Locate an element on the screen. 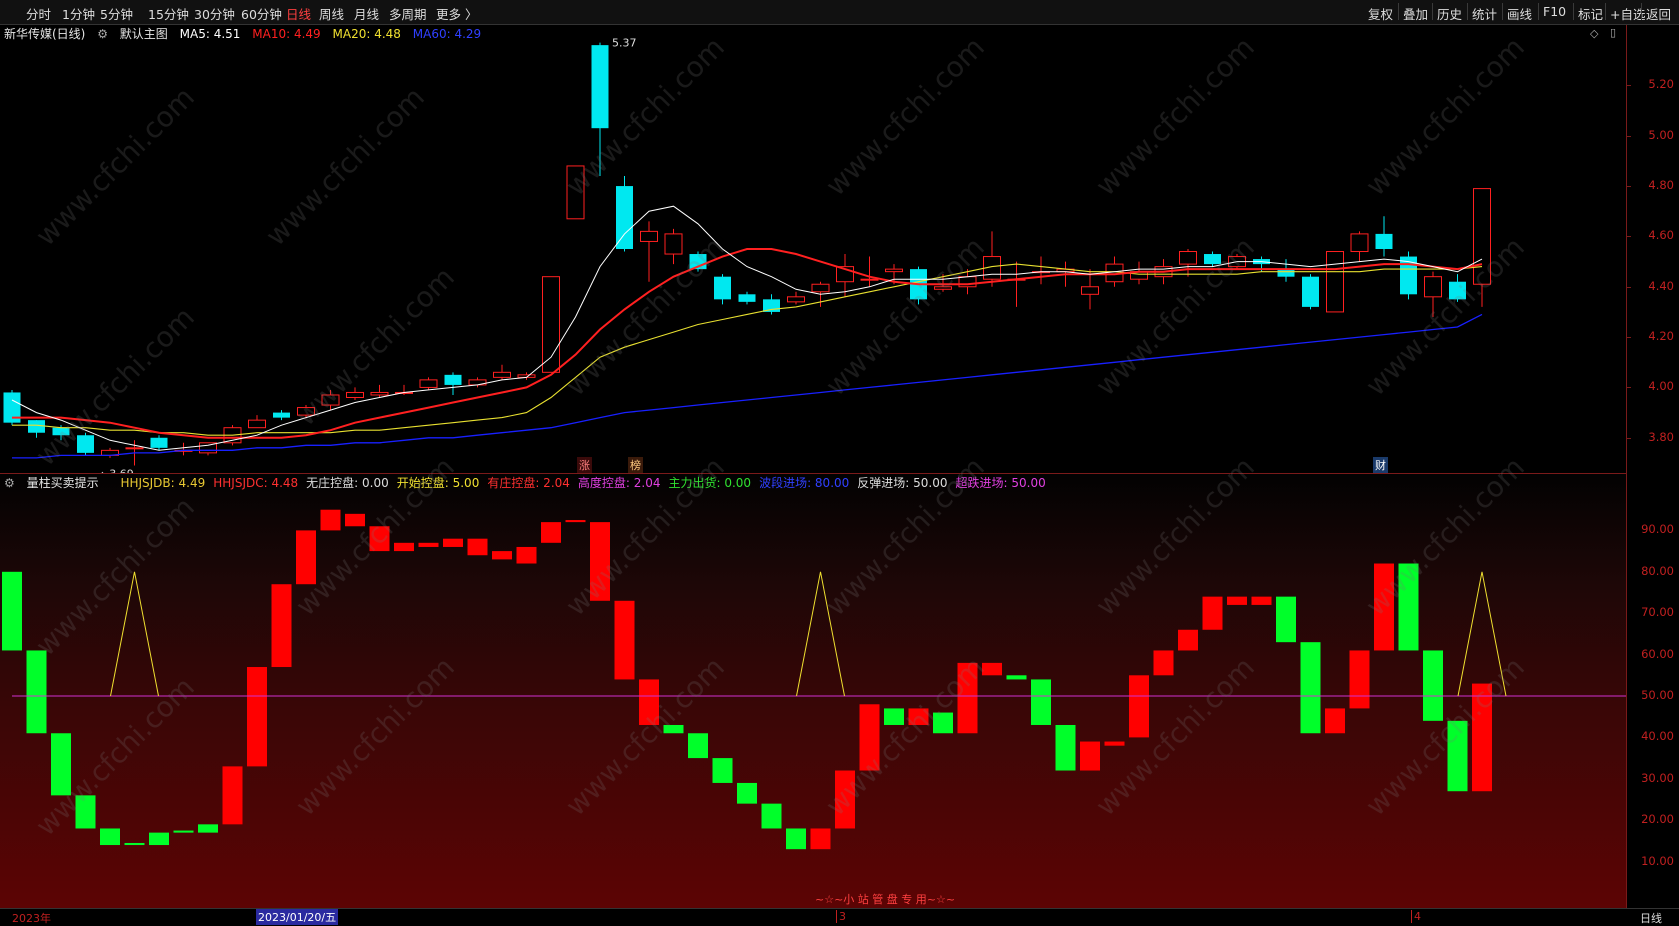 The image size is (1679, 926). indicator-tick-label: 30.00 is located at coordinates (1657, 777).